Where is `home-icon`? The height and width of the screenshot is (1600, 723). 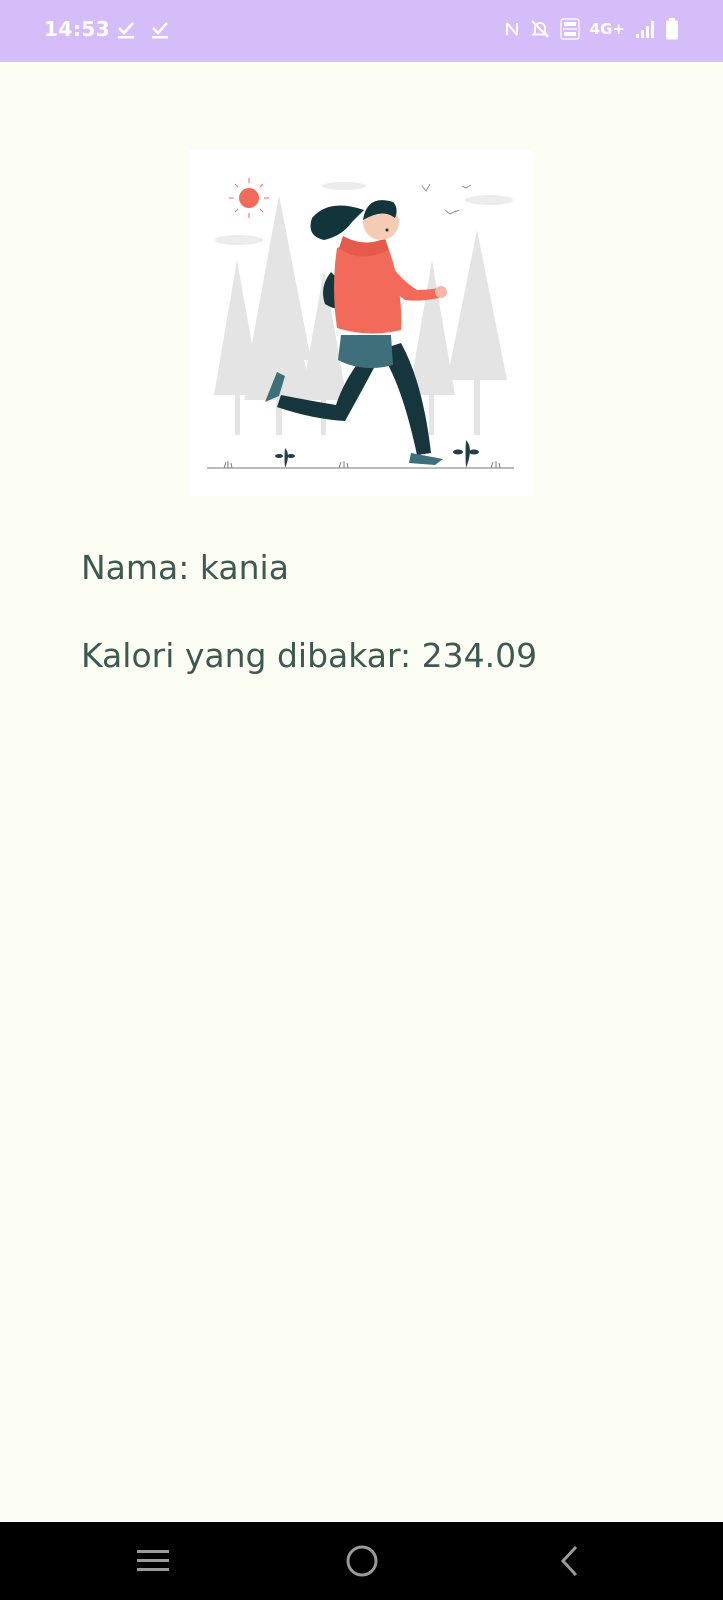 home-icon is located at coordinates (362, 1561).